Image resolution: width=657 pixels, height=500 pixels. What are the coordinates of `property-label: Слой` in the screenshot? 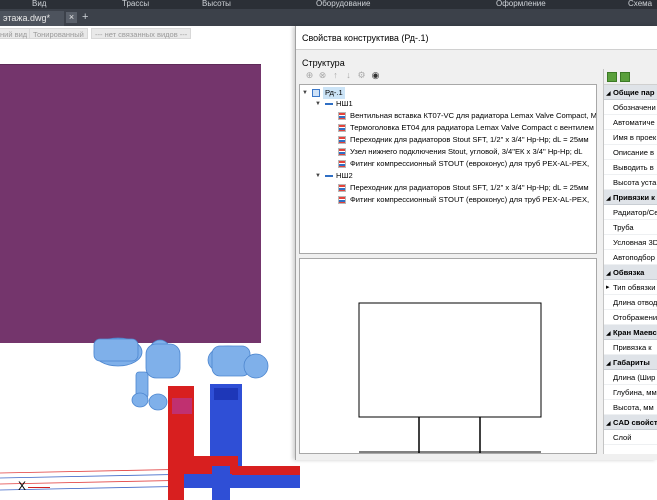 It's located at (622, 437).